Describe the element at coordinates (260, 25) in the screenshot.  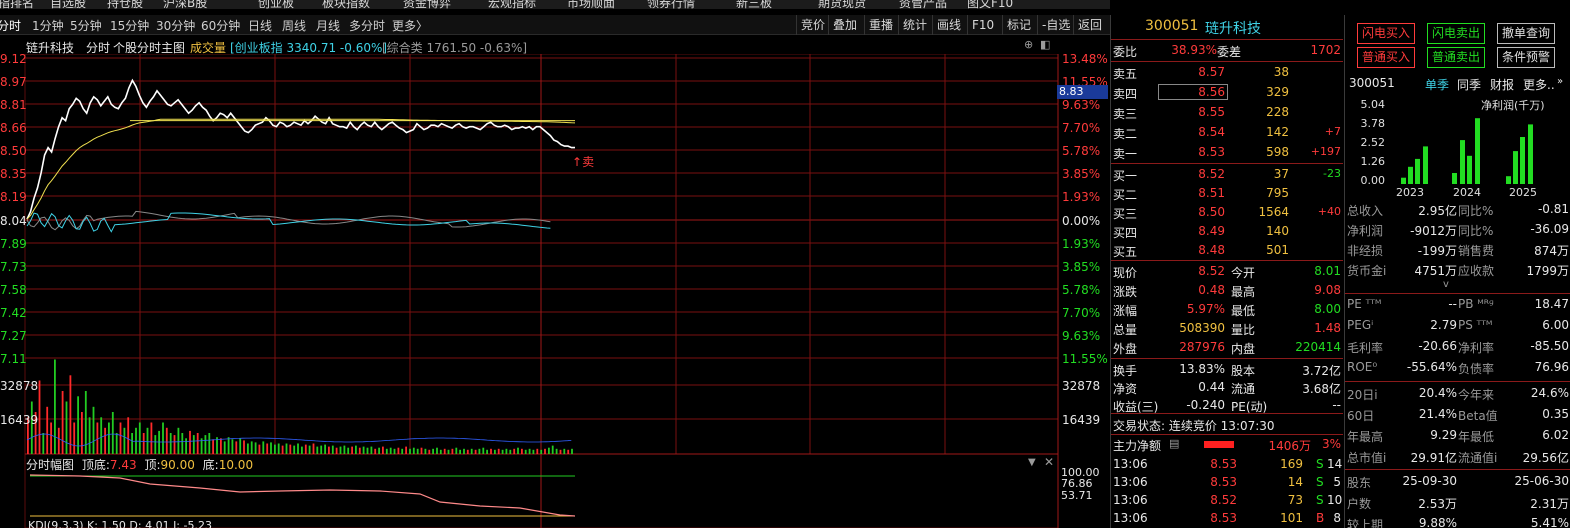
I see `period-tab: 日线` at that location.